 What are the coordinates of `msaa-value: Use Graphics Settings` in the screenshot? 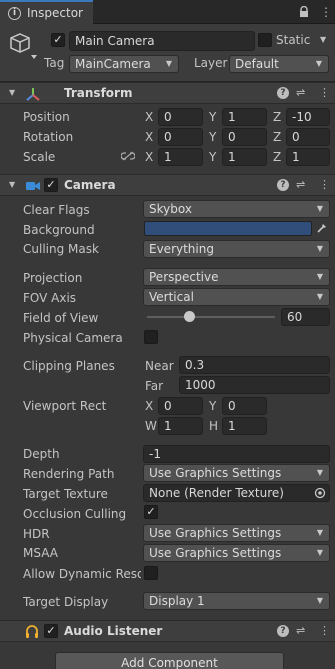 It's located at (215, 553).